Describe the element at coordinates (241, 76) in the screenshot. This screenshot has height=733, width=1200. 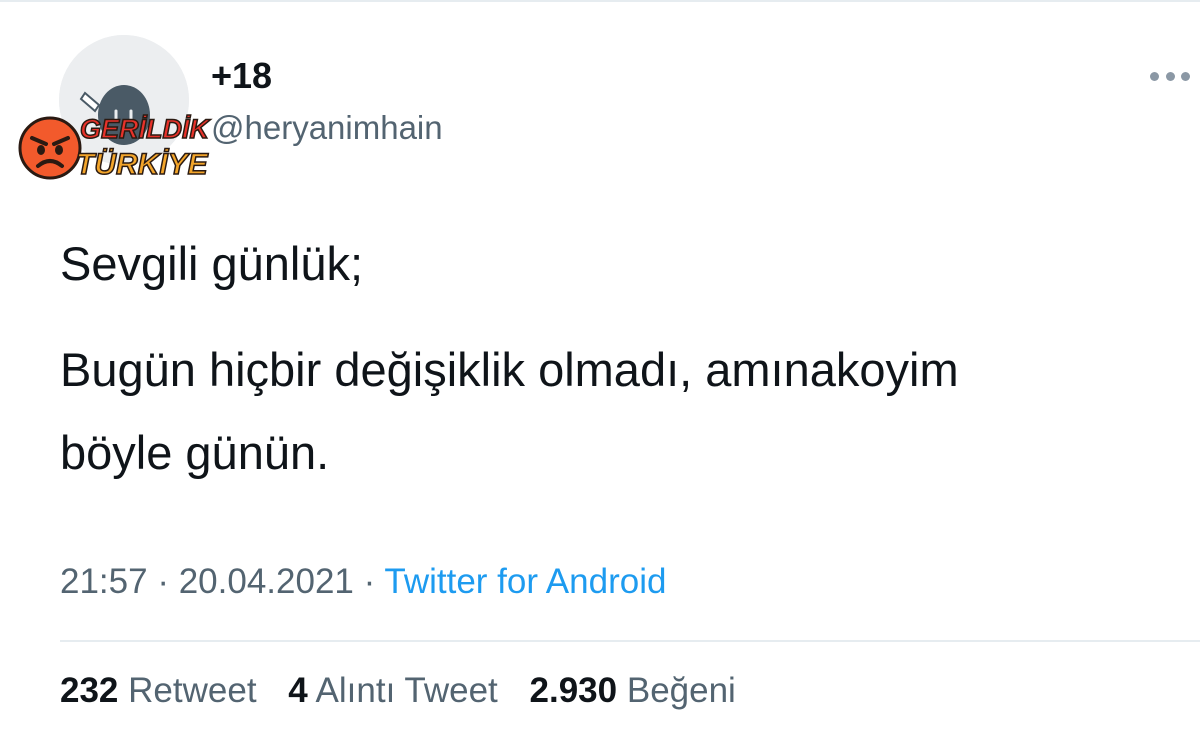
I see `display-name: +18` at that location.